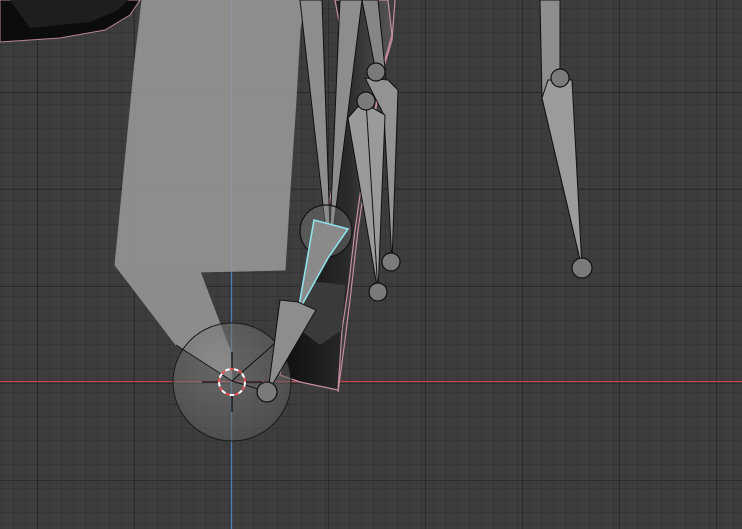  What do you see at coordinates (366, 101) in the screenshot?
I see `bone-joint-b` at bounding box center [366, 101].